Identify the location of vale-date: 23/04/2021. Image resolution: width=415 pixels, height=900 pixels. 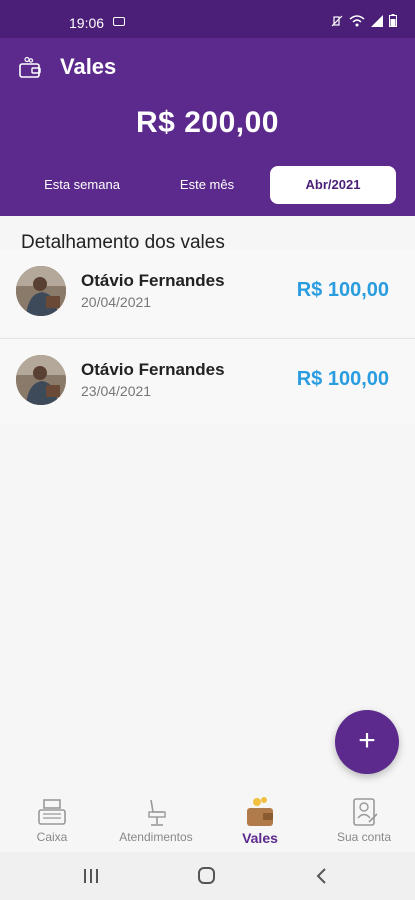
(116, 391).